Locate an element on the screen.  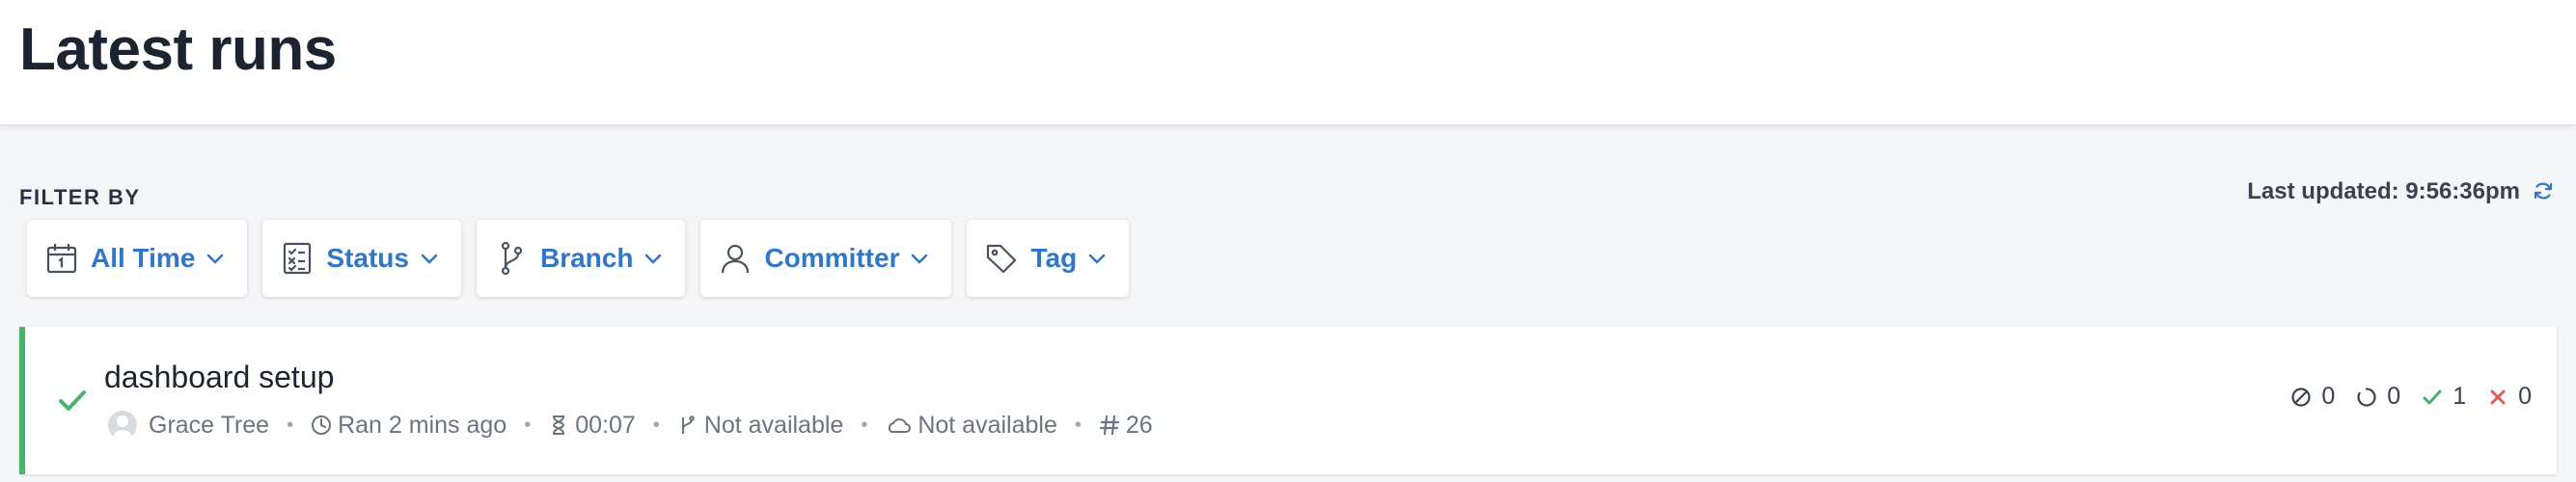
run-time: Ran 2 mins ago is located at coordinates (409, 426).